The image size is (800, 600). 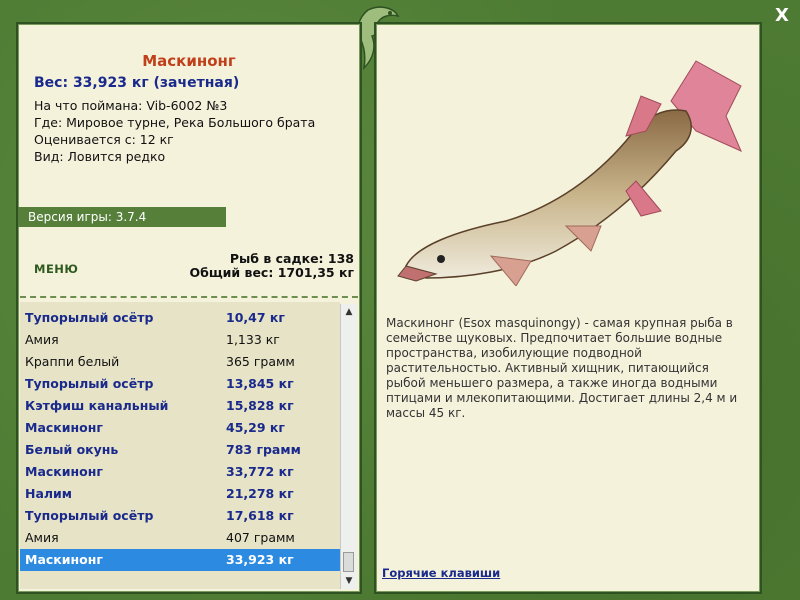 I want to click on close-button: X, so click(x=782, y=16).